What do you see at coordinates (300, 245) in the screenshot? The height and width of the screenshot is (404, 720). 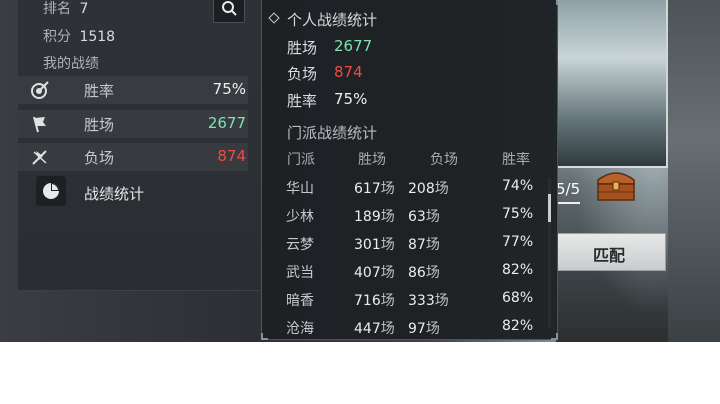 I see `faction-name: 云梦` at bounding box center [300, 245].